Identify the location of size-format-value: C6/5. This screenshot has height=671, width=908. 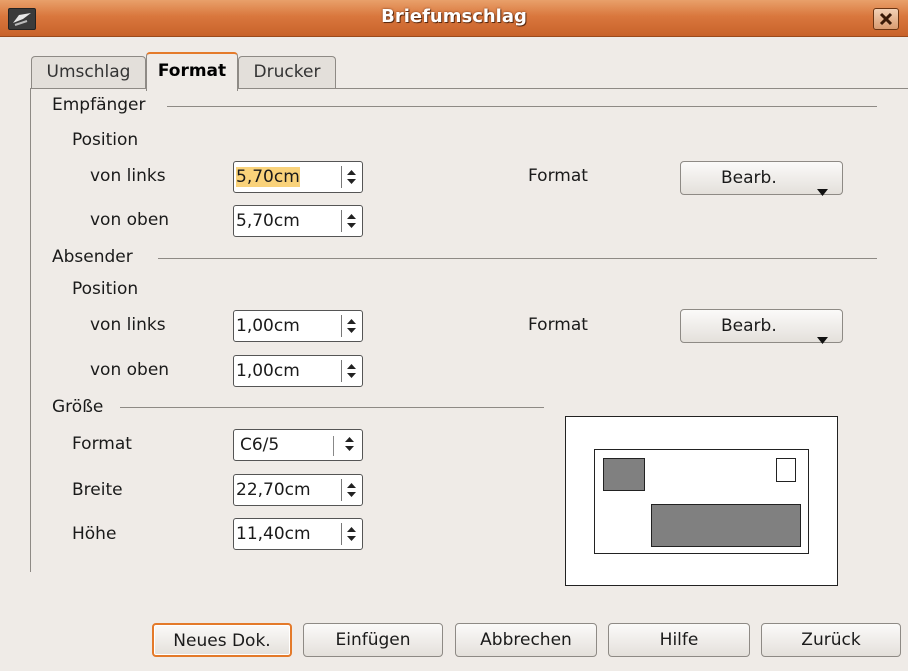
(260, 445).